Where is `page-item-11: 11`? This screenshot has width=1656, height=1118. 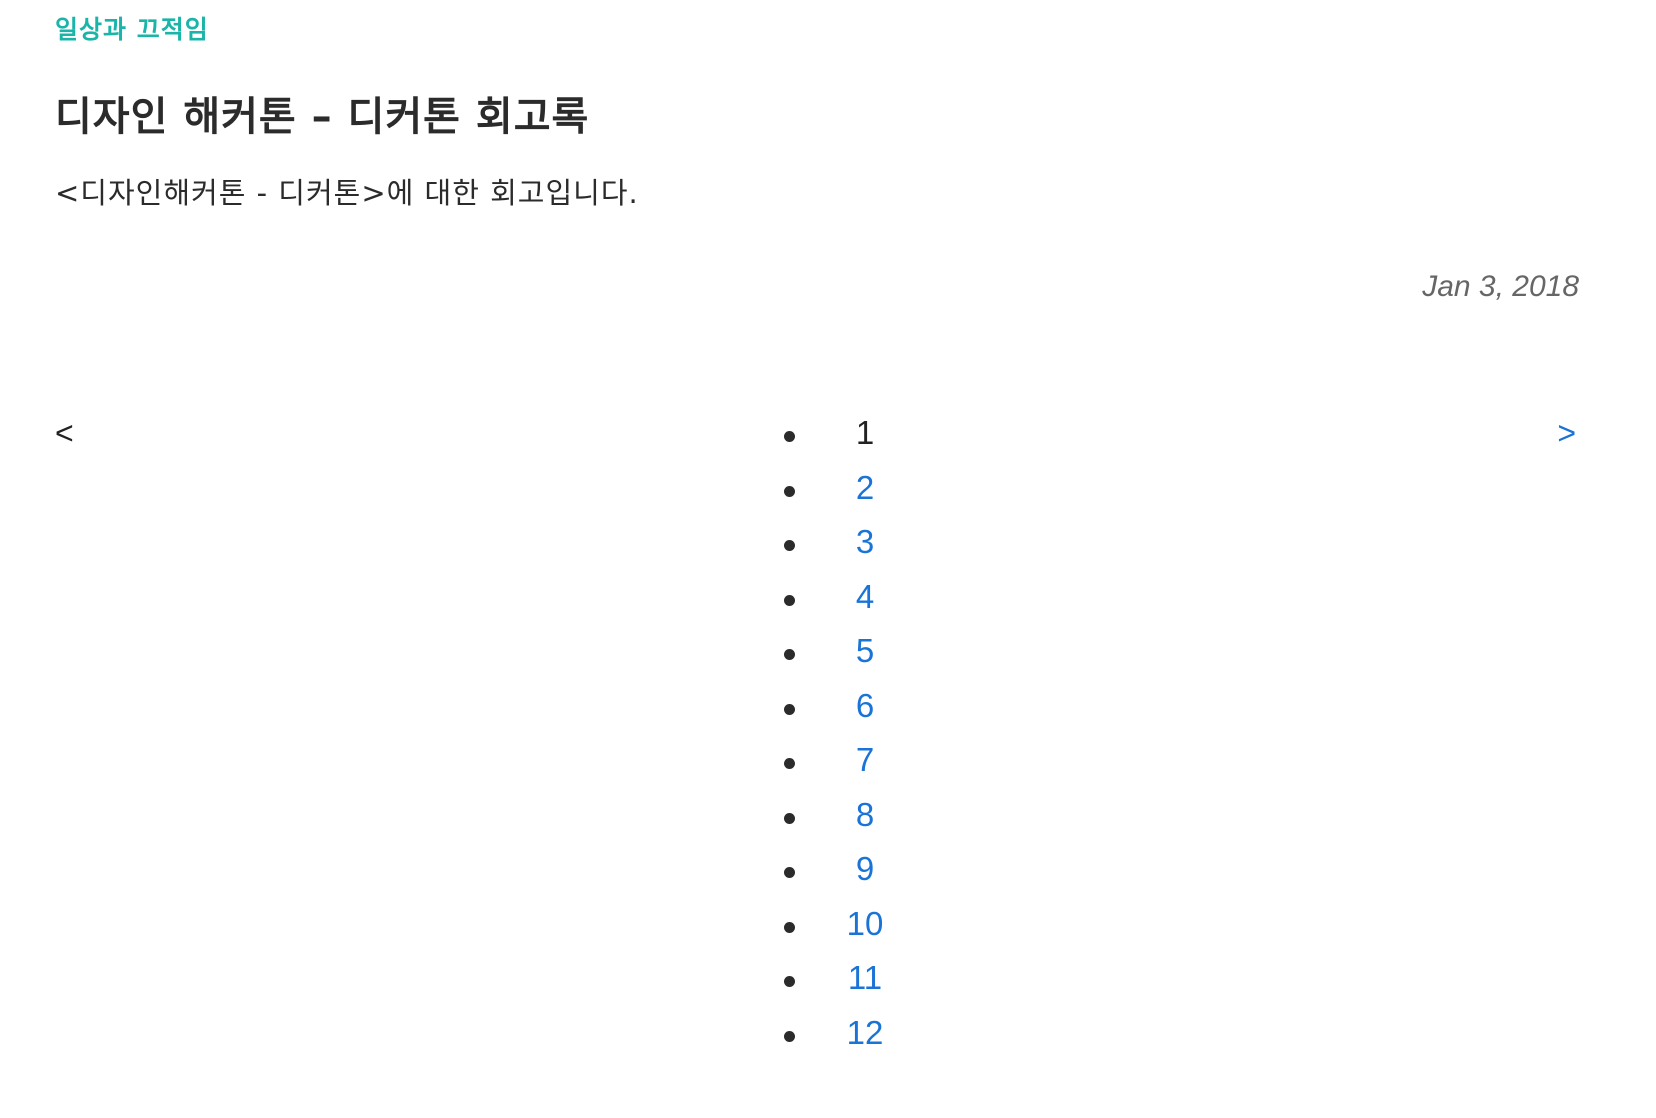
page-item-11: 11 is located at coordinates (840, 985).